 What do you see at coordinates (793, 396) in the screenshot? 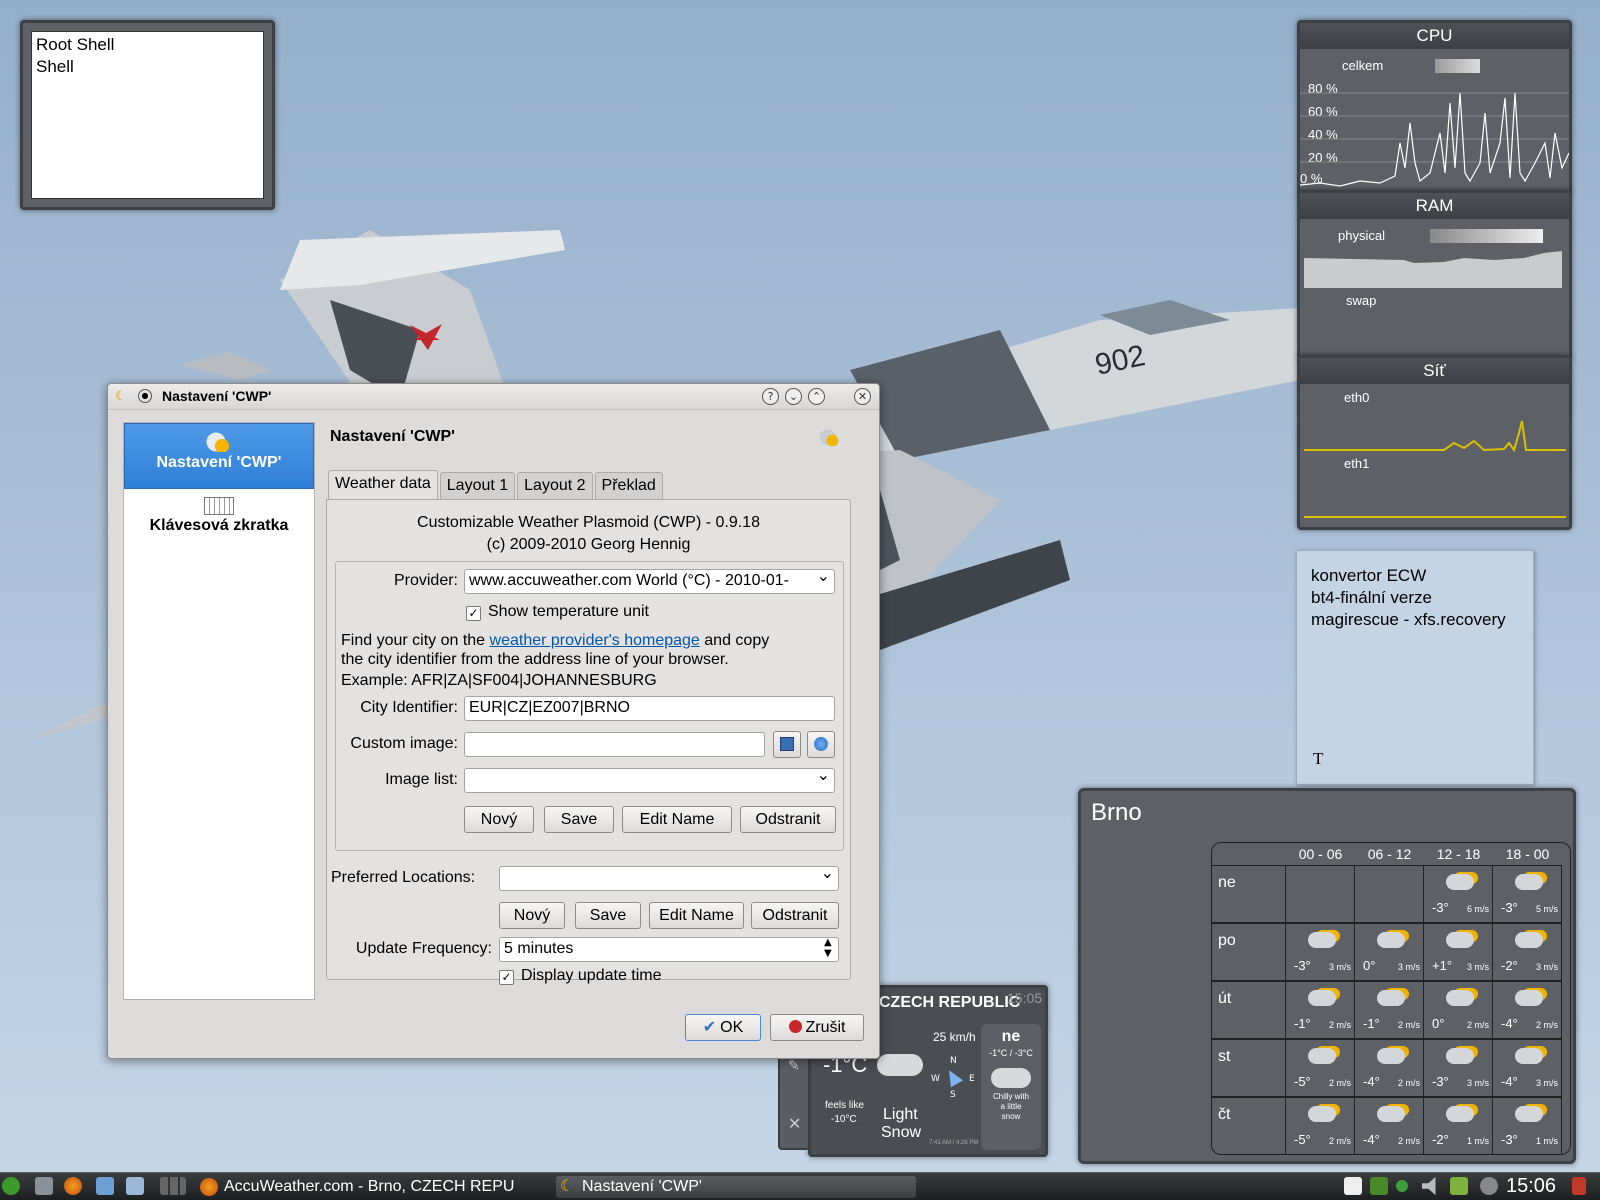
I see `minimize-button: ⌄` at bounding box center [793, 396].